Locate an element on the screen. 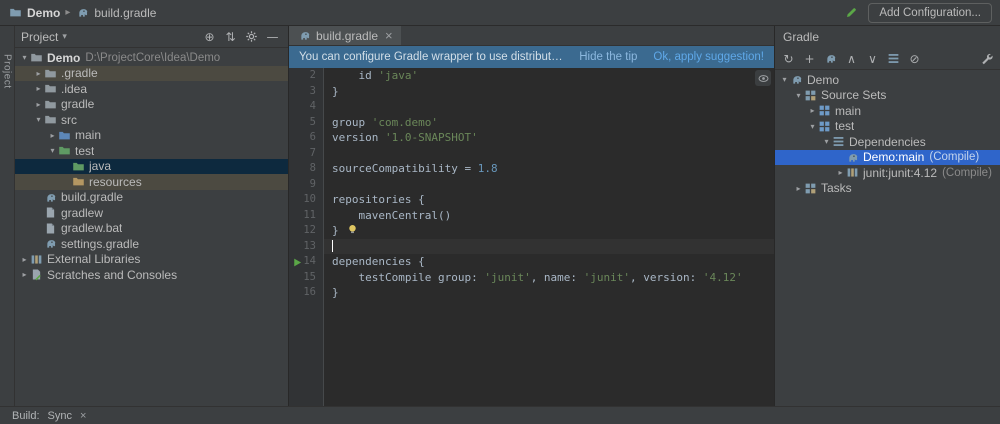 The width and height of the screenshot is (1000, 424). project-item-resources: resources is located at coordinates (151, 182).